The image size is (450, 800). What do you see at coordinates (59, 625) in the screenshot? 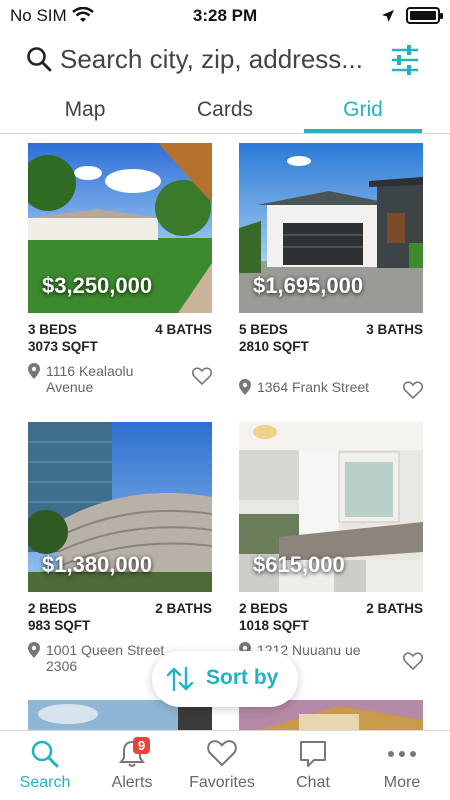
I see `listing-sqft: 983 SQFT` at bounding box center [59, 625].